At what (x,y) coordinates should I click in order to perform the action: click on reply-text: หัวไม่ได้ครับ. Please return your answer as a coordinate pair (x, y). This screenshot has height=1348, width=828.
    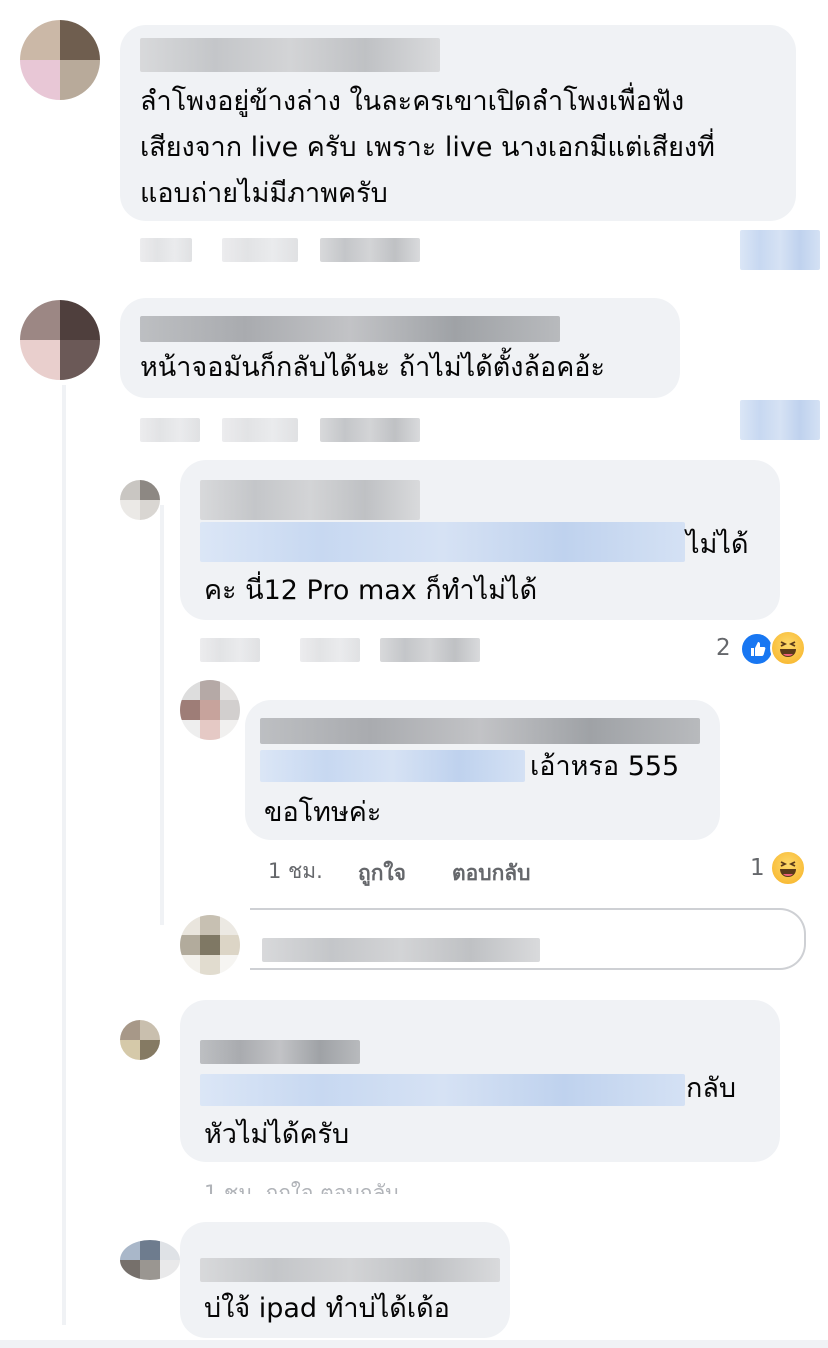
    Looking at the image, I should click on (277, 1134).